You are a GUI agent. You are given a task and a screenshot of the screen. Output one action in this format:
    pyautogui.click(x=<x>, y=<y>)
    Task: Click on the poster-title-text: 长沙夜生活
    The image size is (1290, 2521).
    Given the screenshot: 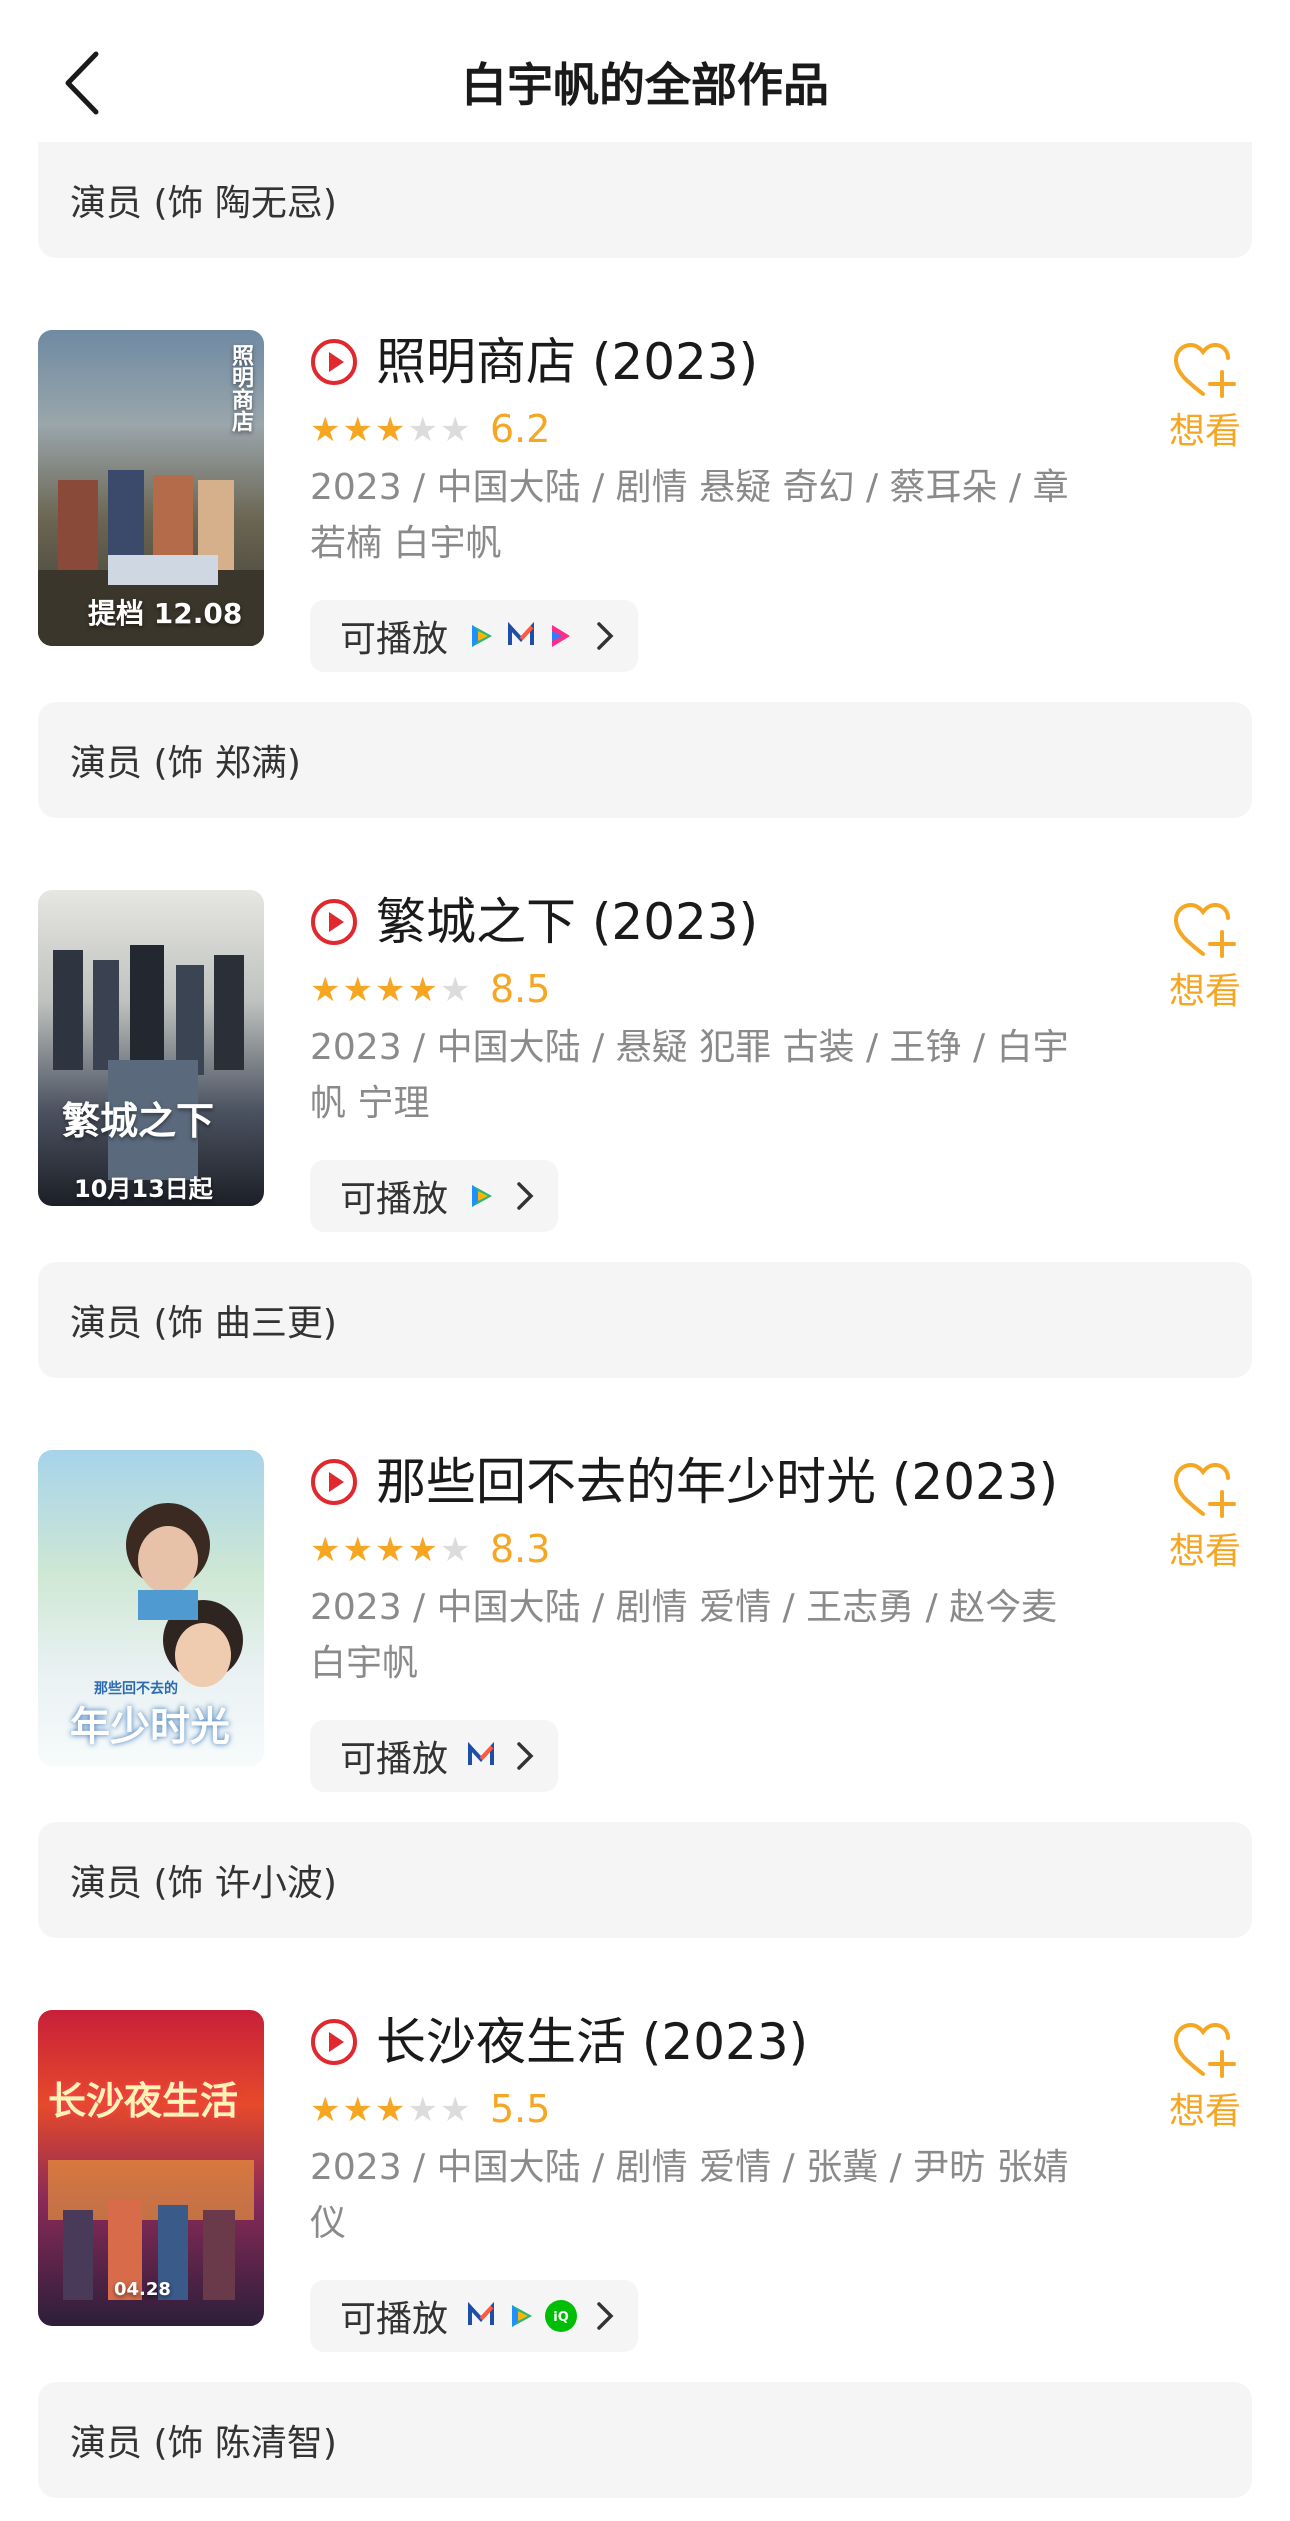 What is the action you would take?
    pyautogui.click(x=143, y=2101)
    